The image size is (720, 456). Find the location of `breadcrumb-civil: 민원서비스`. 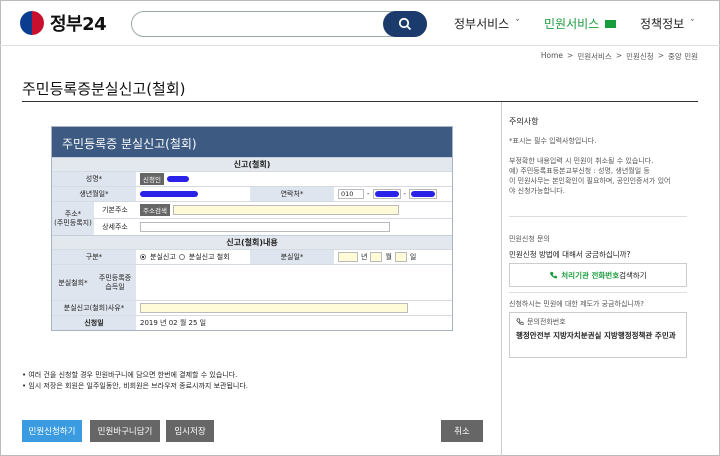

breadcrumb-civil: 민원서비스 is located at coordinates (594, 56).